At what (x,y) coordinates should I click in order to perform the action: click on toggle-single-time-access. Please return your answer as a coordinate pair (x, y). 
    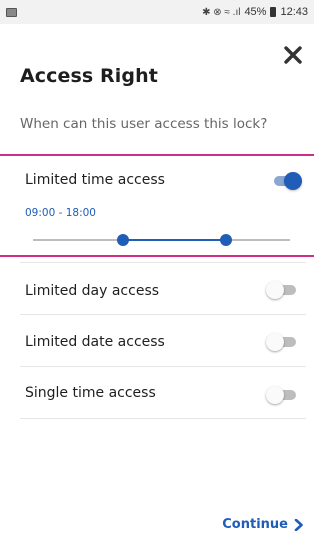
    Looking at the image, I should click on (281, 394).